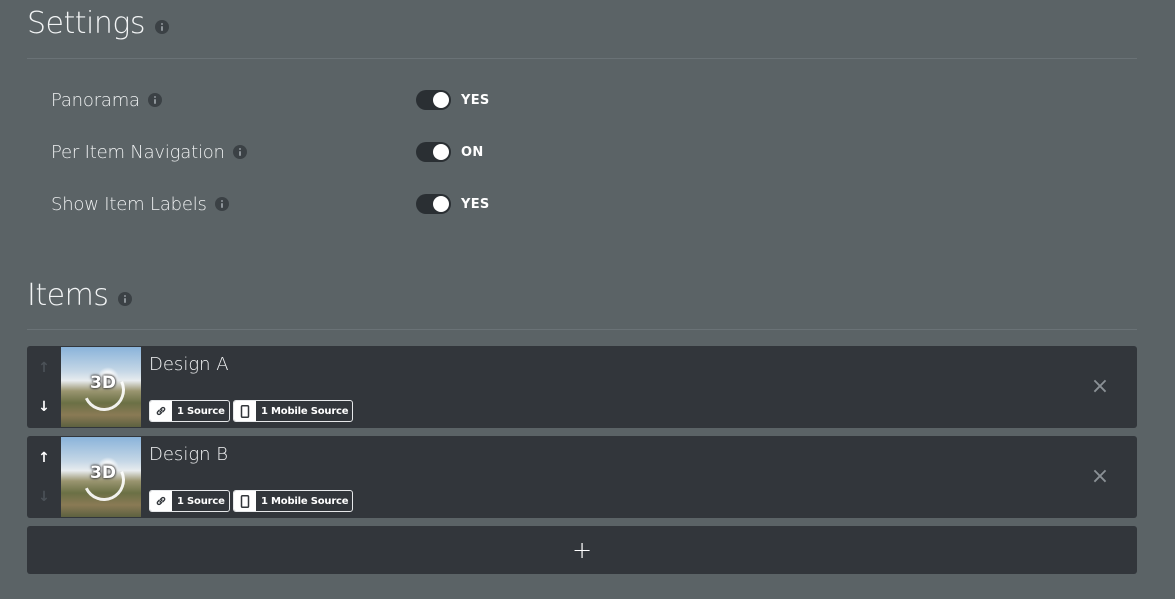  Describe the element at coordinates (68, 295) in the screenshot. I see `items-title: Items` at that location.